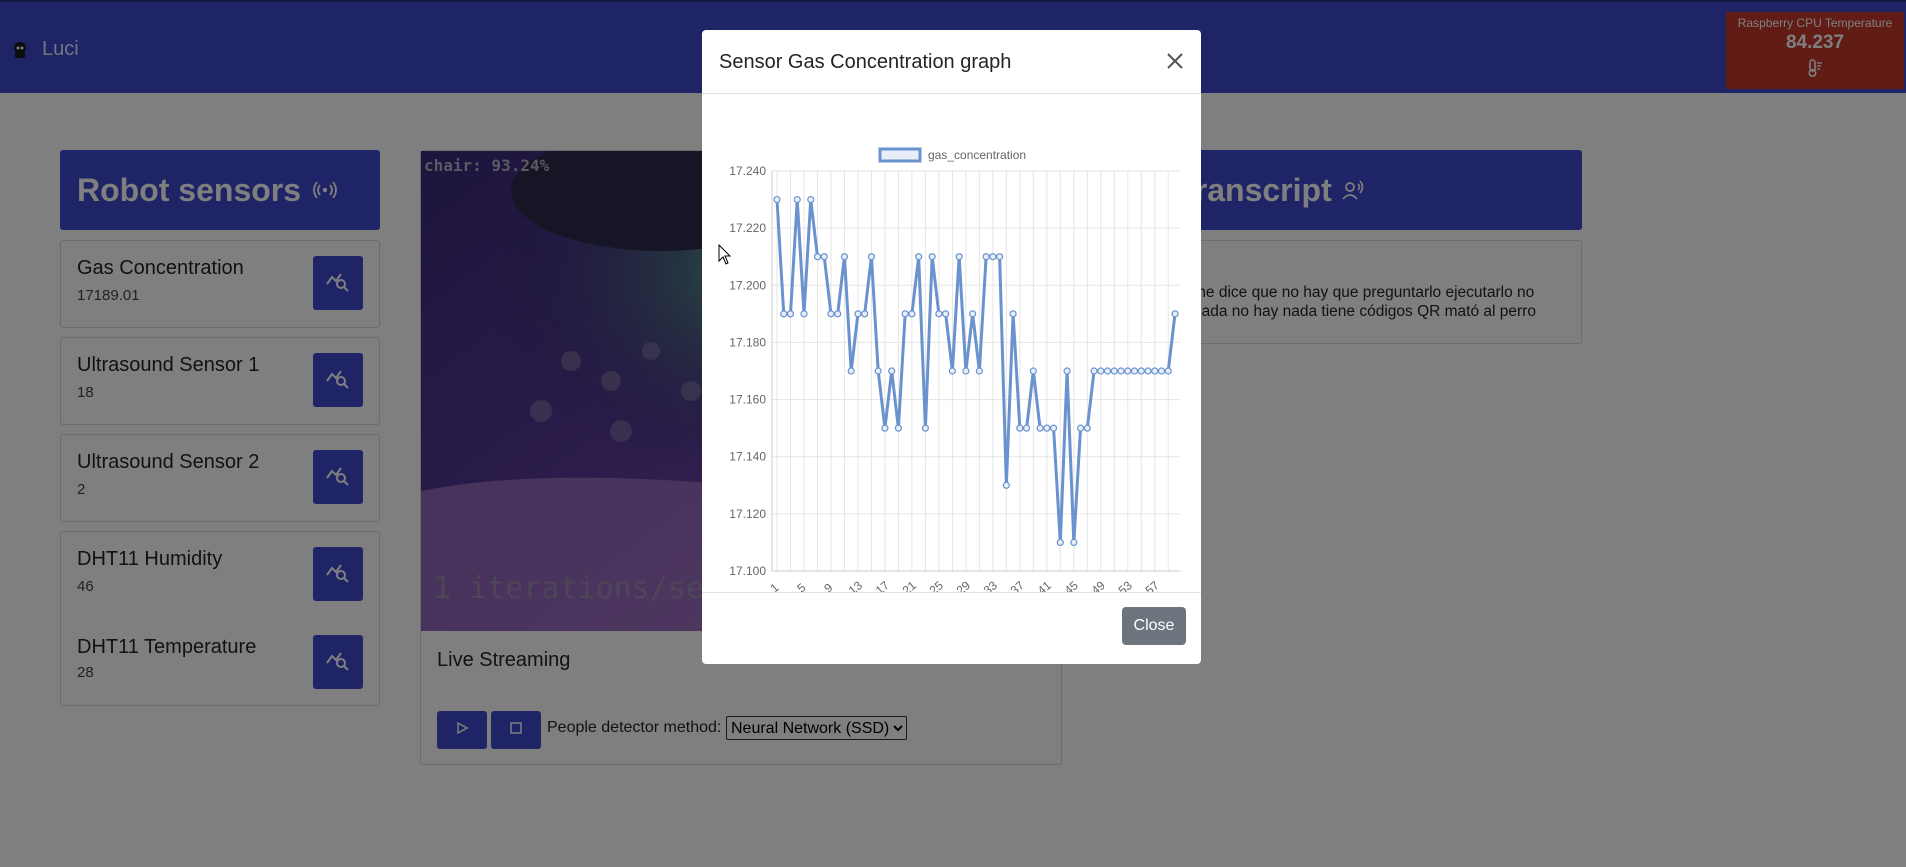  I want to click on x-tick-label: 17, so click(882, 585).